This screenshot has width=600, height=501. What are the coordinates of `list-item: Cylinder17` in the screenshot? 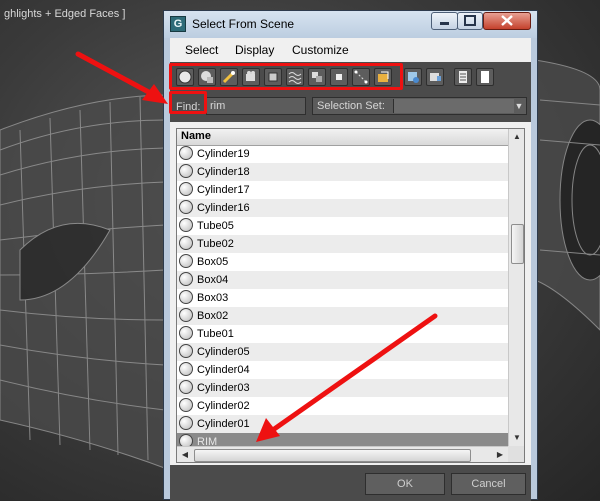 It's located at (342, 190).